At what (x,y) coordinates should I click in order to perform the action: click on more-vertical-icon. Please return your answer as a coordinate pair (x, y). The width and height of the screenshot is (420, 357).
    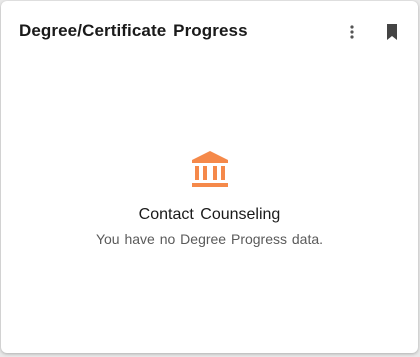
    Looking at the image, I should click on (352, 32).